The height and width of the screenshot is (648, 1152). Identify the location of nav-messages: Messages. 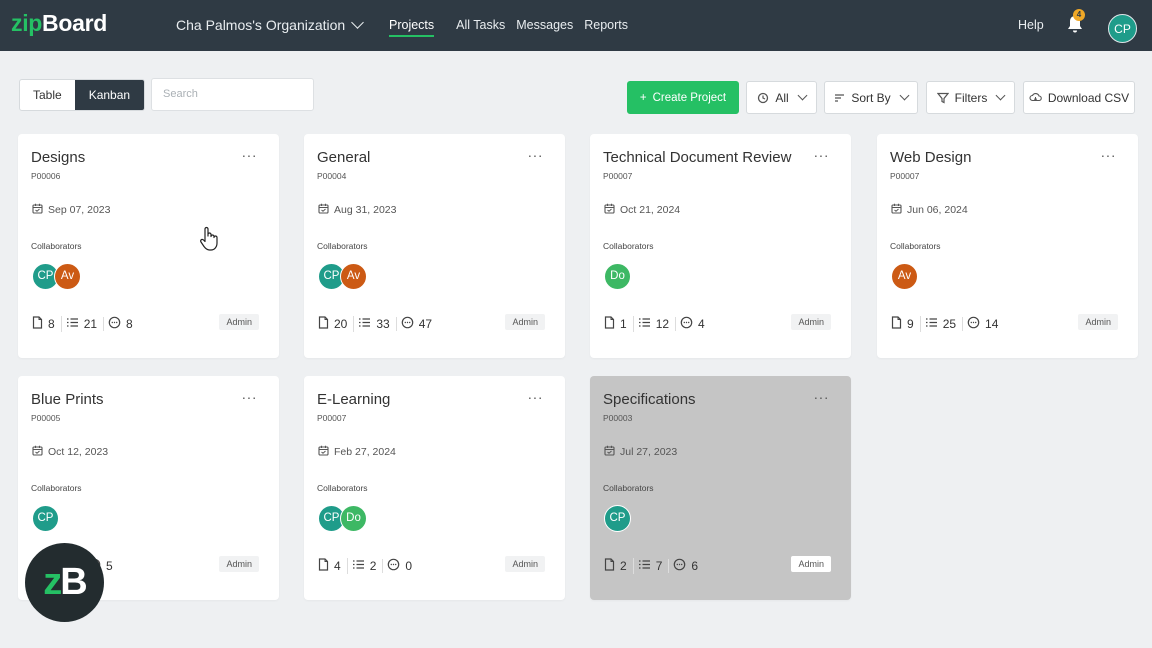
(544, 27).